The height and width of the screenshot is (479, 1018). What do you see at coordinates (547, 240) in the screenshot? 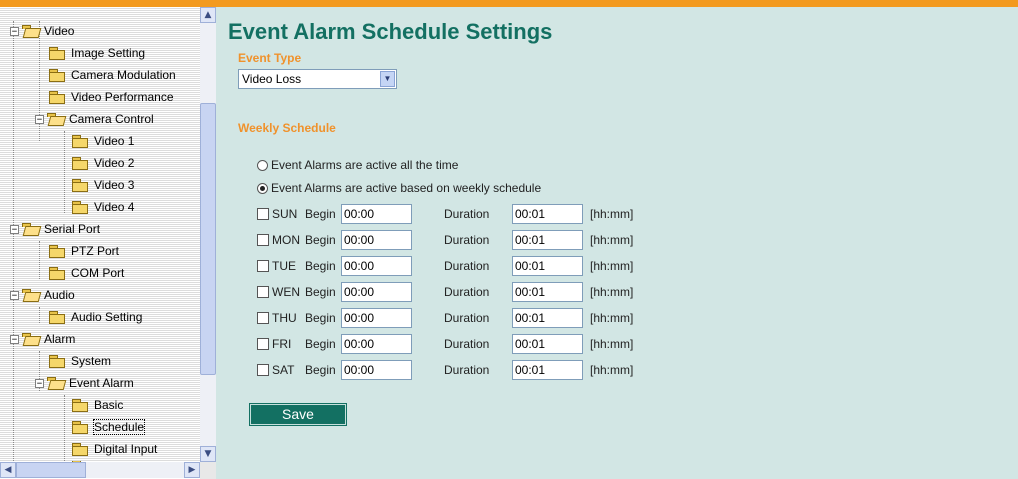
I see `mon-duration-input: 00:01` at bounding box center [547, 240].